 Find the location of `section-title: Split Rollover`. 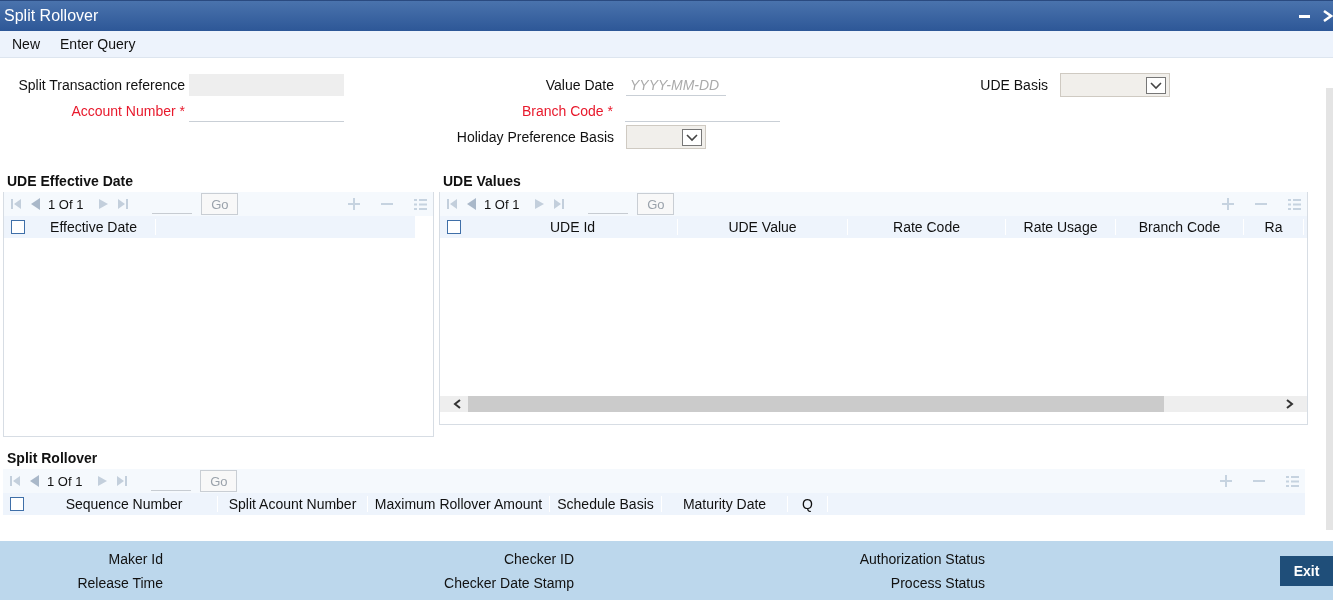

section-title: Split Rollover is located at coordinates (52, 458).